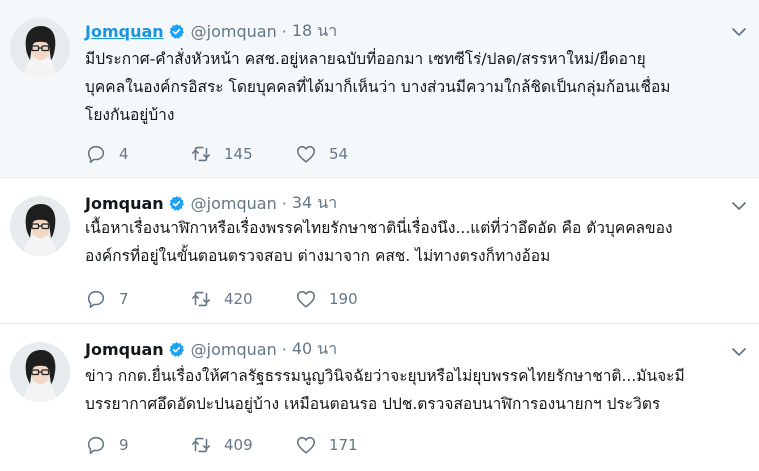 This screenshot has width=759, height=471. What do you see at coordinates (339, 154) in the screenshot?
I see `like-count: 54` at bounding box center [339, 154].